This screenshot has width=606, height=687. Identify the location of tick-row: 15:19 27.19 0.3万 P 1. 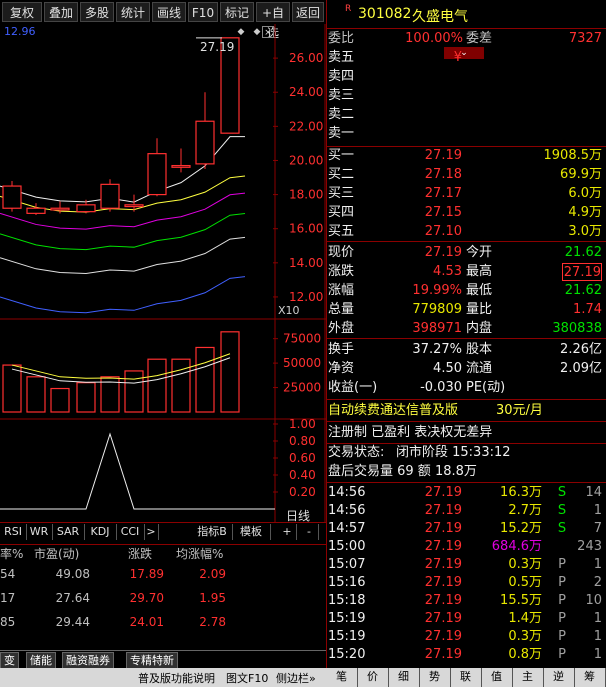
(466, 637).